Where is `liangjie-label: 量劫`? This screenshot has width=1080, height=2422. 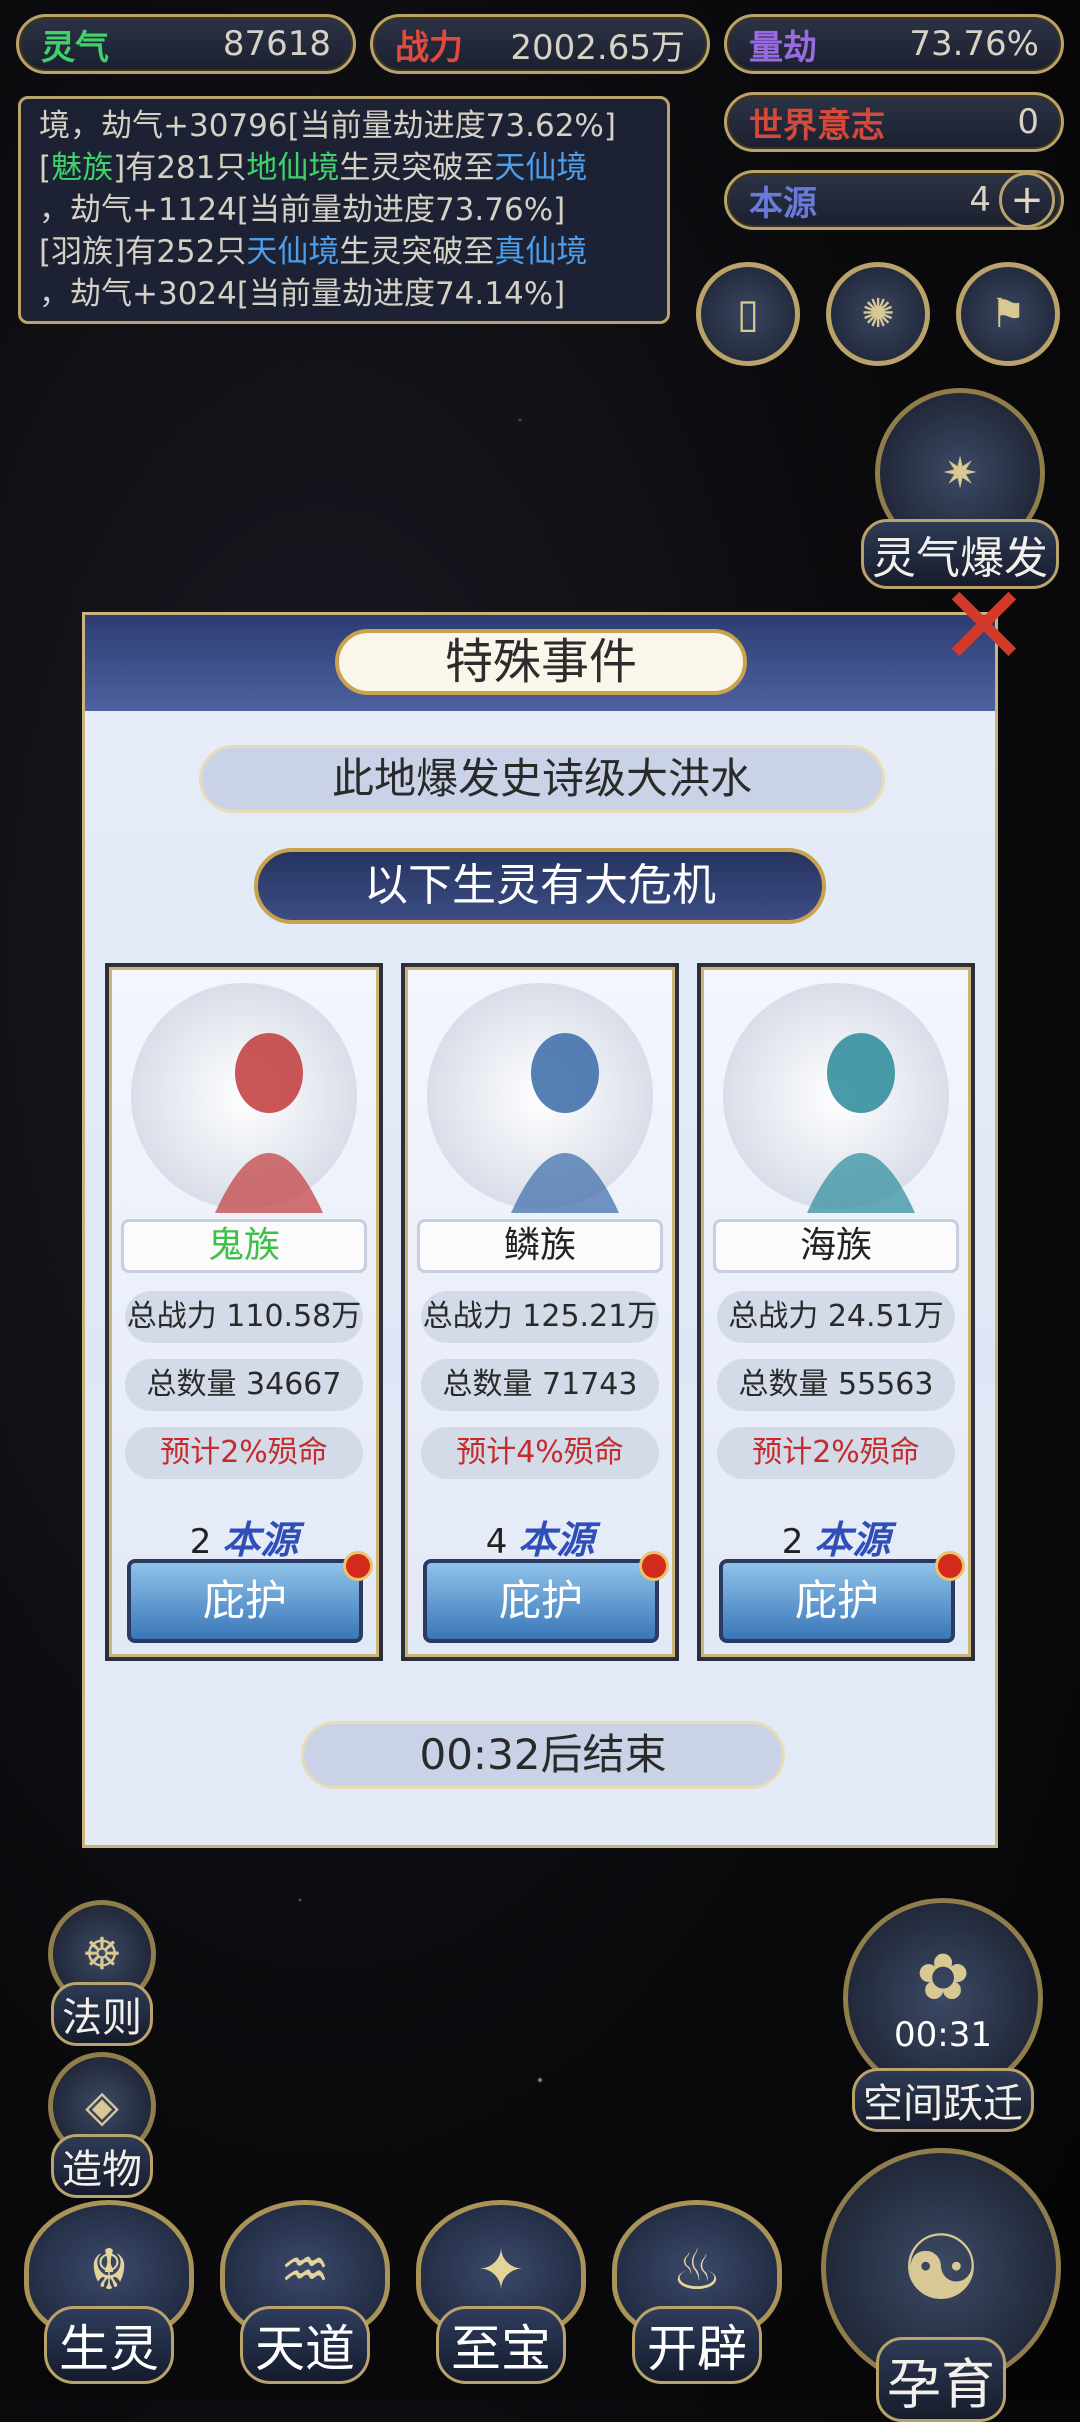
liangjie-label: 量劫 is located at coordinates (783, 47).